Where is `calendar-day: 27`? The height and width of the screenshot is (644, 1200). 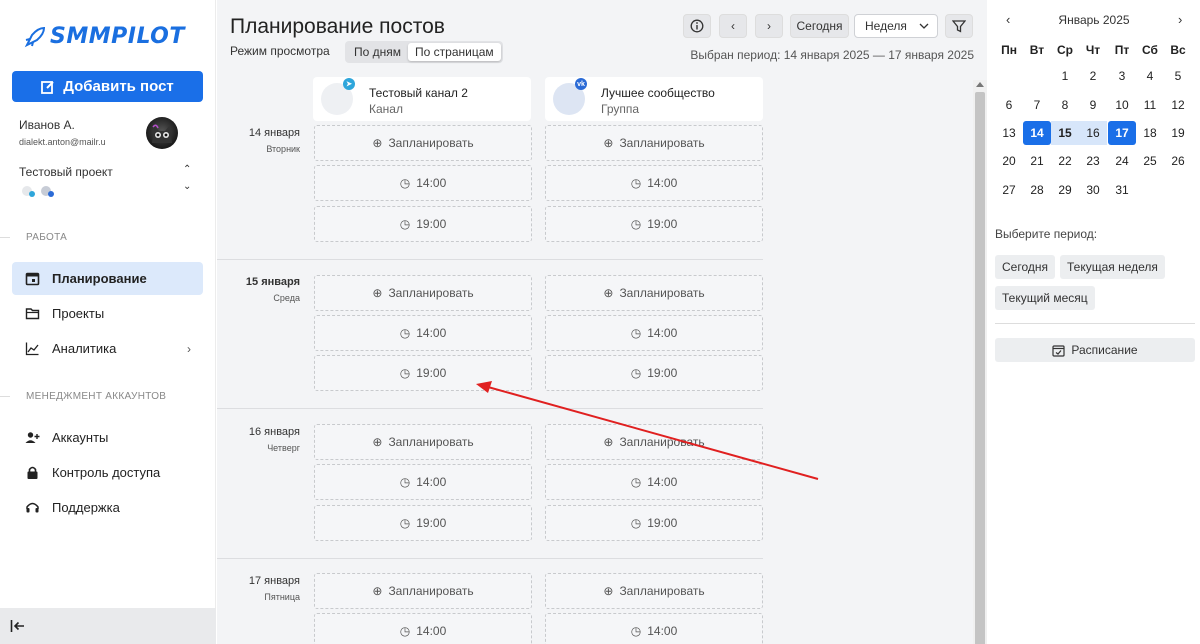
calendar-day: 27 is located at coordinates (1009, 190).